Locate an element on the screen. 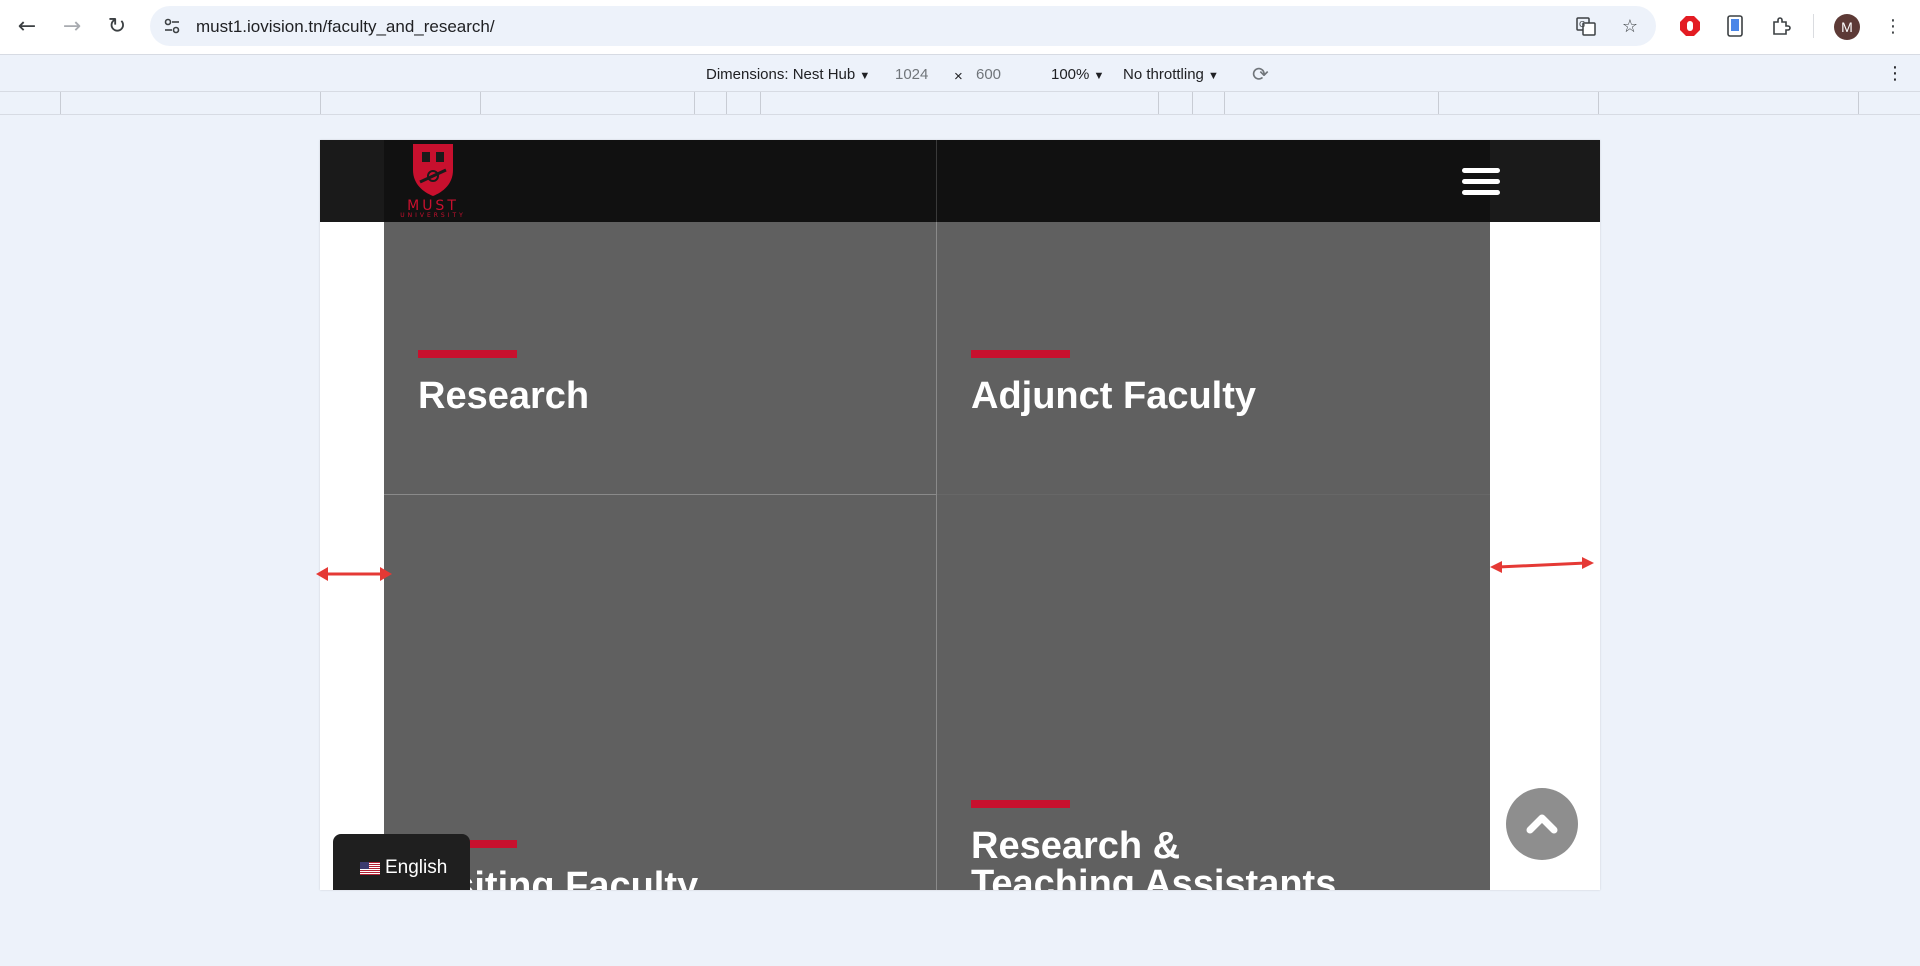 Image resolution: width=1920 pixels, height=966 pixels. toolbar-separator is located at coordinates (1813, 26).